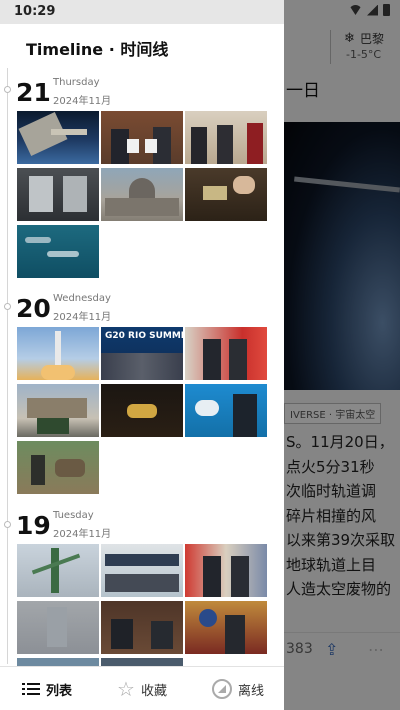 The width and height of the screenshot is (400, 710). Describe the element at coordinates (153, 691) in the screenshot. I see `tab-favorites-label: 收藏` at that location.